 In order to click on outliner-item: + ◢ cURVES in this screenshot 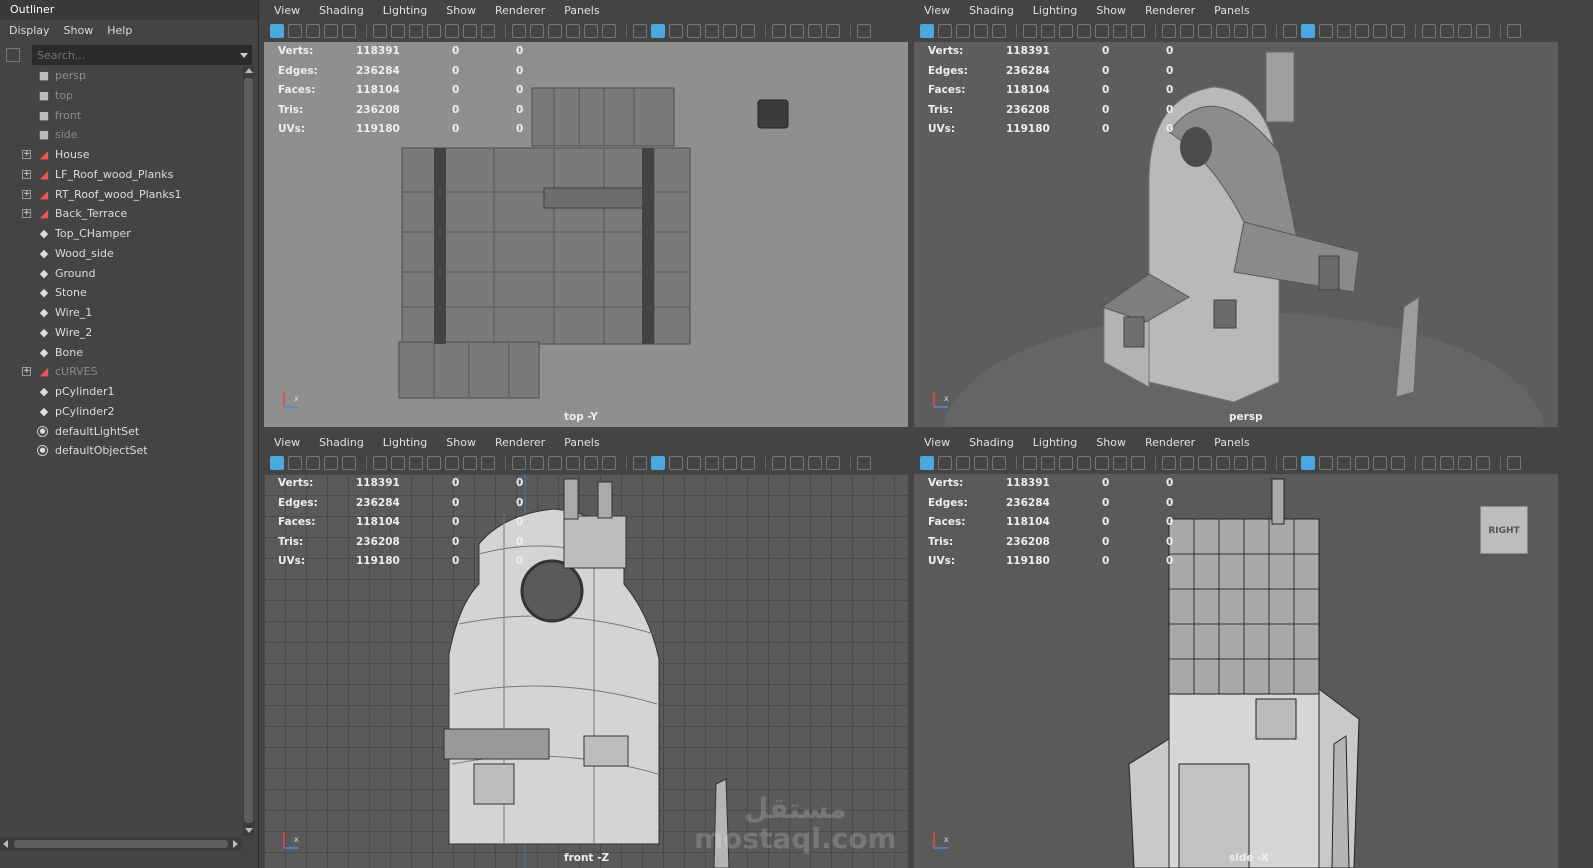, I will do `click(121, 371)`.